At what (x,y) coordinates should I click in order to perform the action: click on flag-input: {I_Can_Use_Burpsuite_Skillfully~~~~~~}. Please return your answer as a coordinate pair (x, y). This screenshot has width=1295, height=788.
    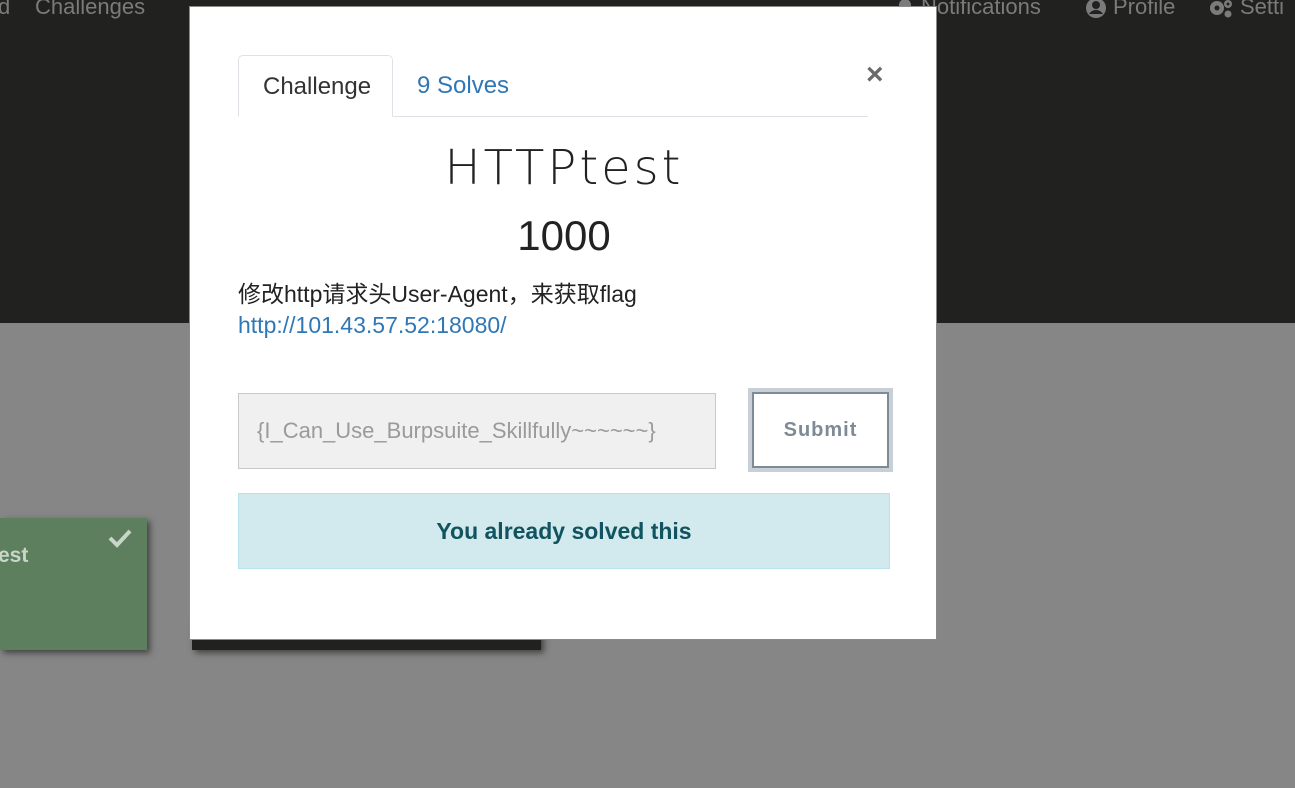
    Looking at the image, I should click on (477, 431).